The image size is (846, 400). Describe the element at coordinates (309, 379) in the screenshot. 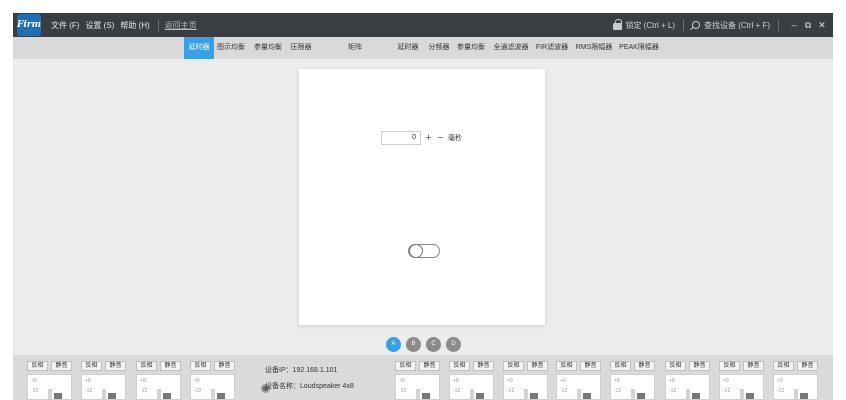

I see `device-info: 设备IP：192.168.1.101 设备名称：Loudspeaker 4x8` at that location.